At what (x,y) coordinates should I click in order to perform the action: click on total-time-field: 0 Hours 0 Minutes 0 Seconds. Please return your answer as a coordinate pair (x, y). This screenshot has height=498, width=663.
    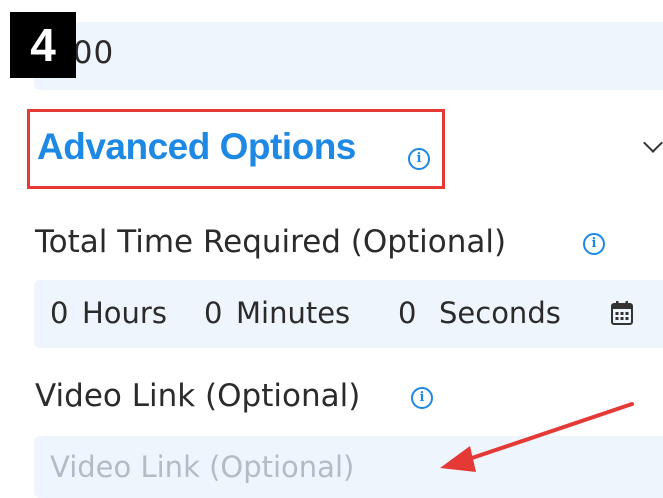
    Looking at the image, I should click on (348, 314).